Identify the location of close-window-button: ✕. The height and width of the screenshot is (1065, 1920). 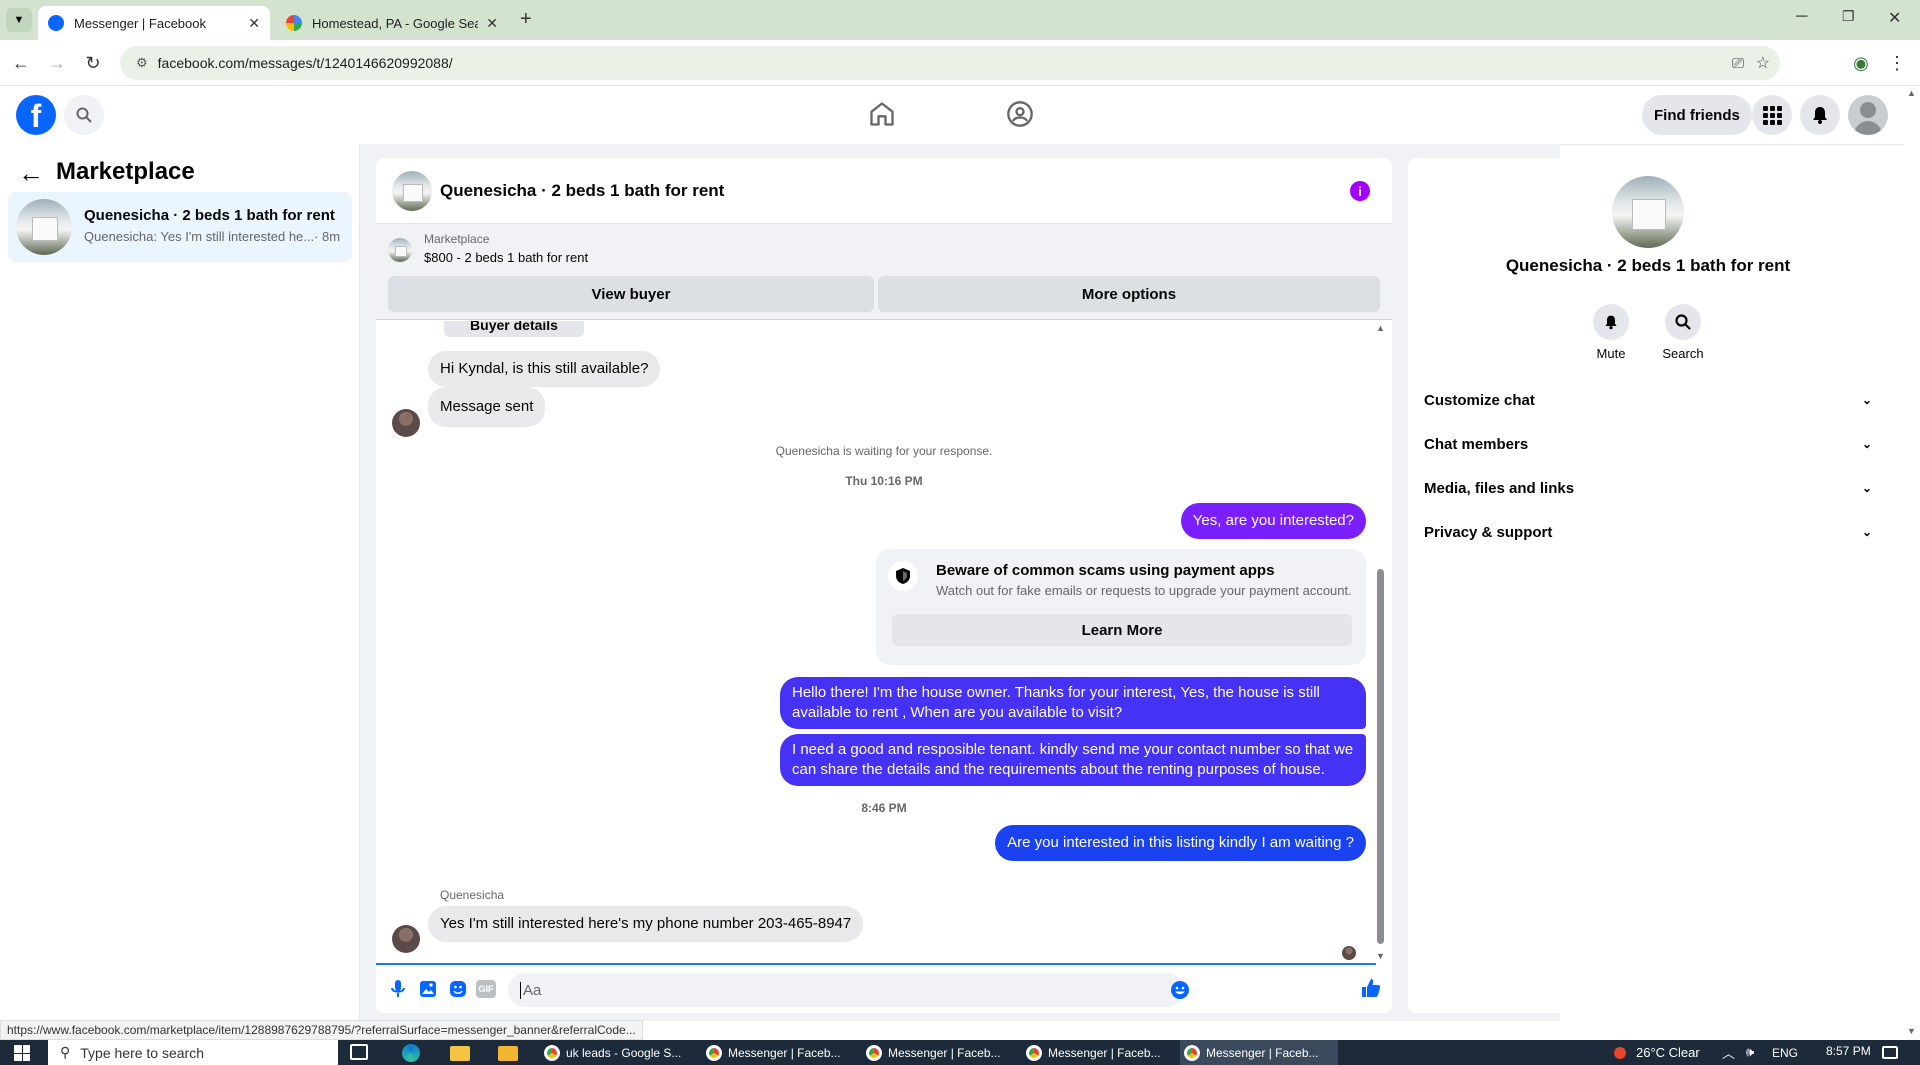
(1894, 18).